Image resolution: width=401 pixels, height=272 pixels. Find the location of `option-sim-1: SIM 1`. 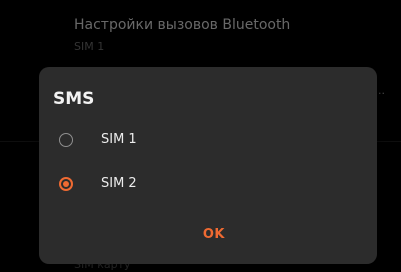

option-sim-1: SIM 1 is located at coordinates (208, 141).